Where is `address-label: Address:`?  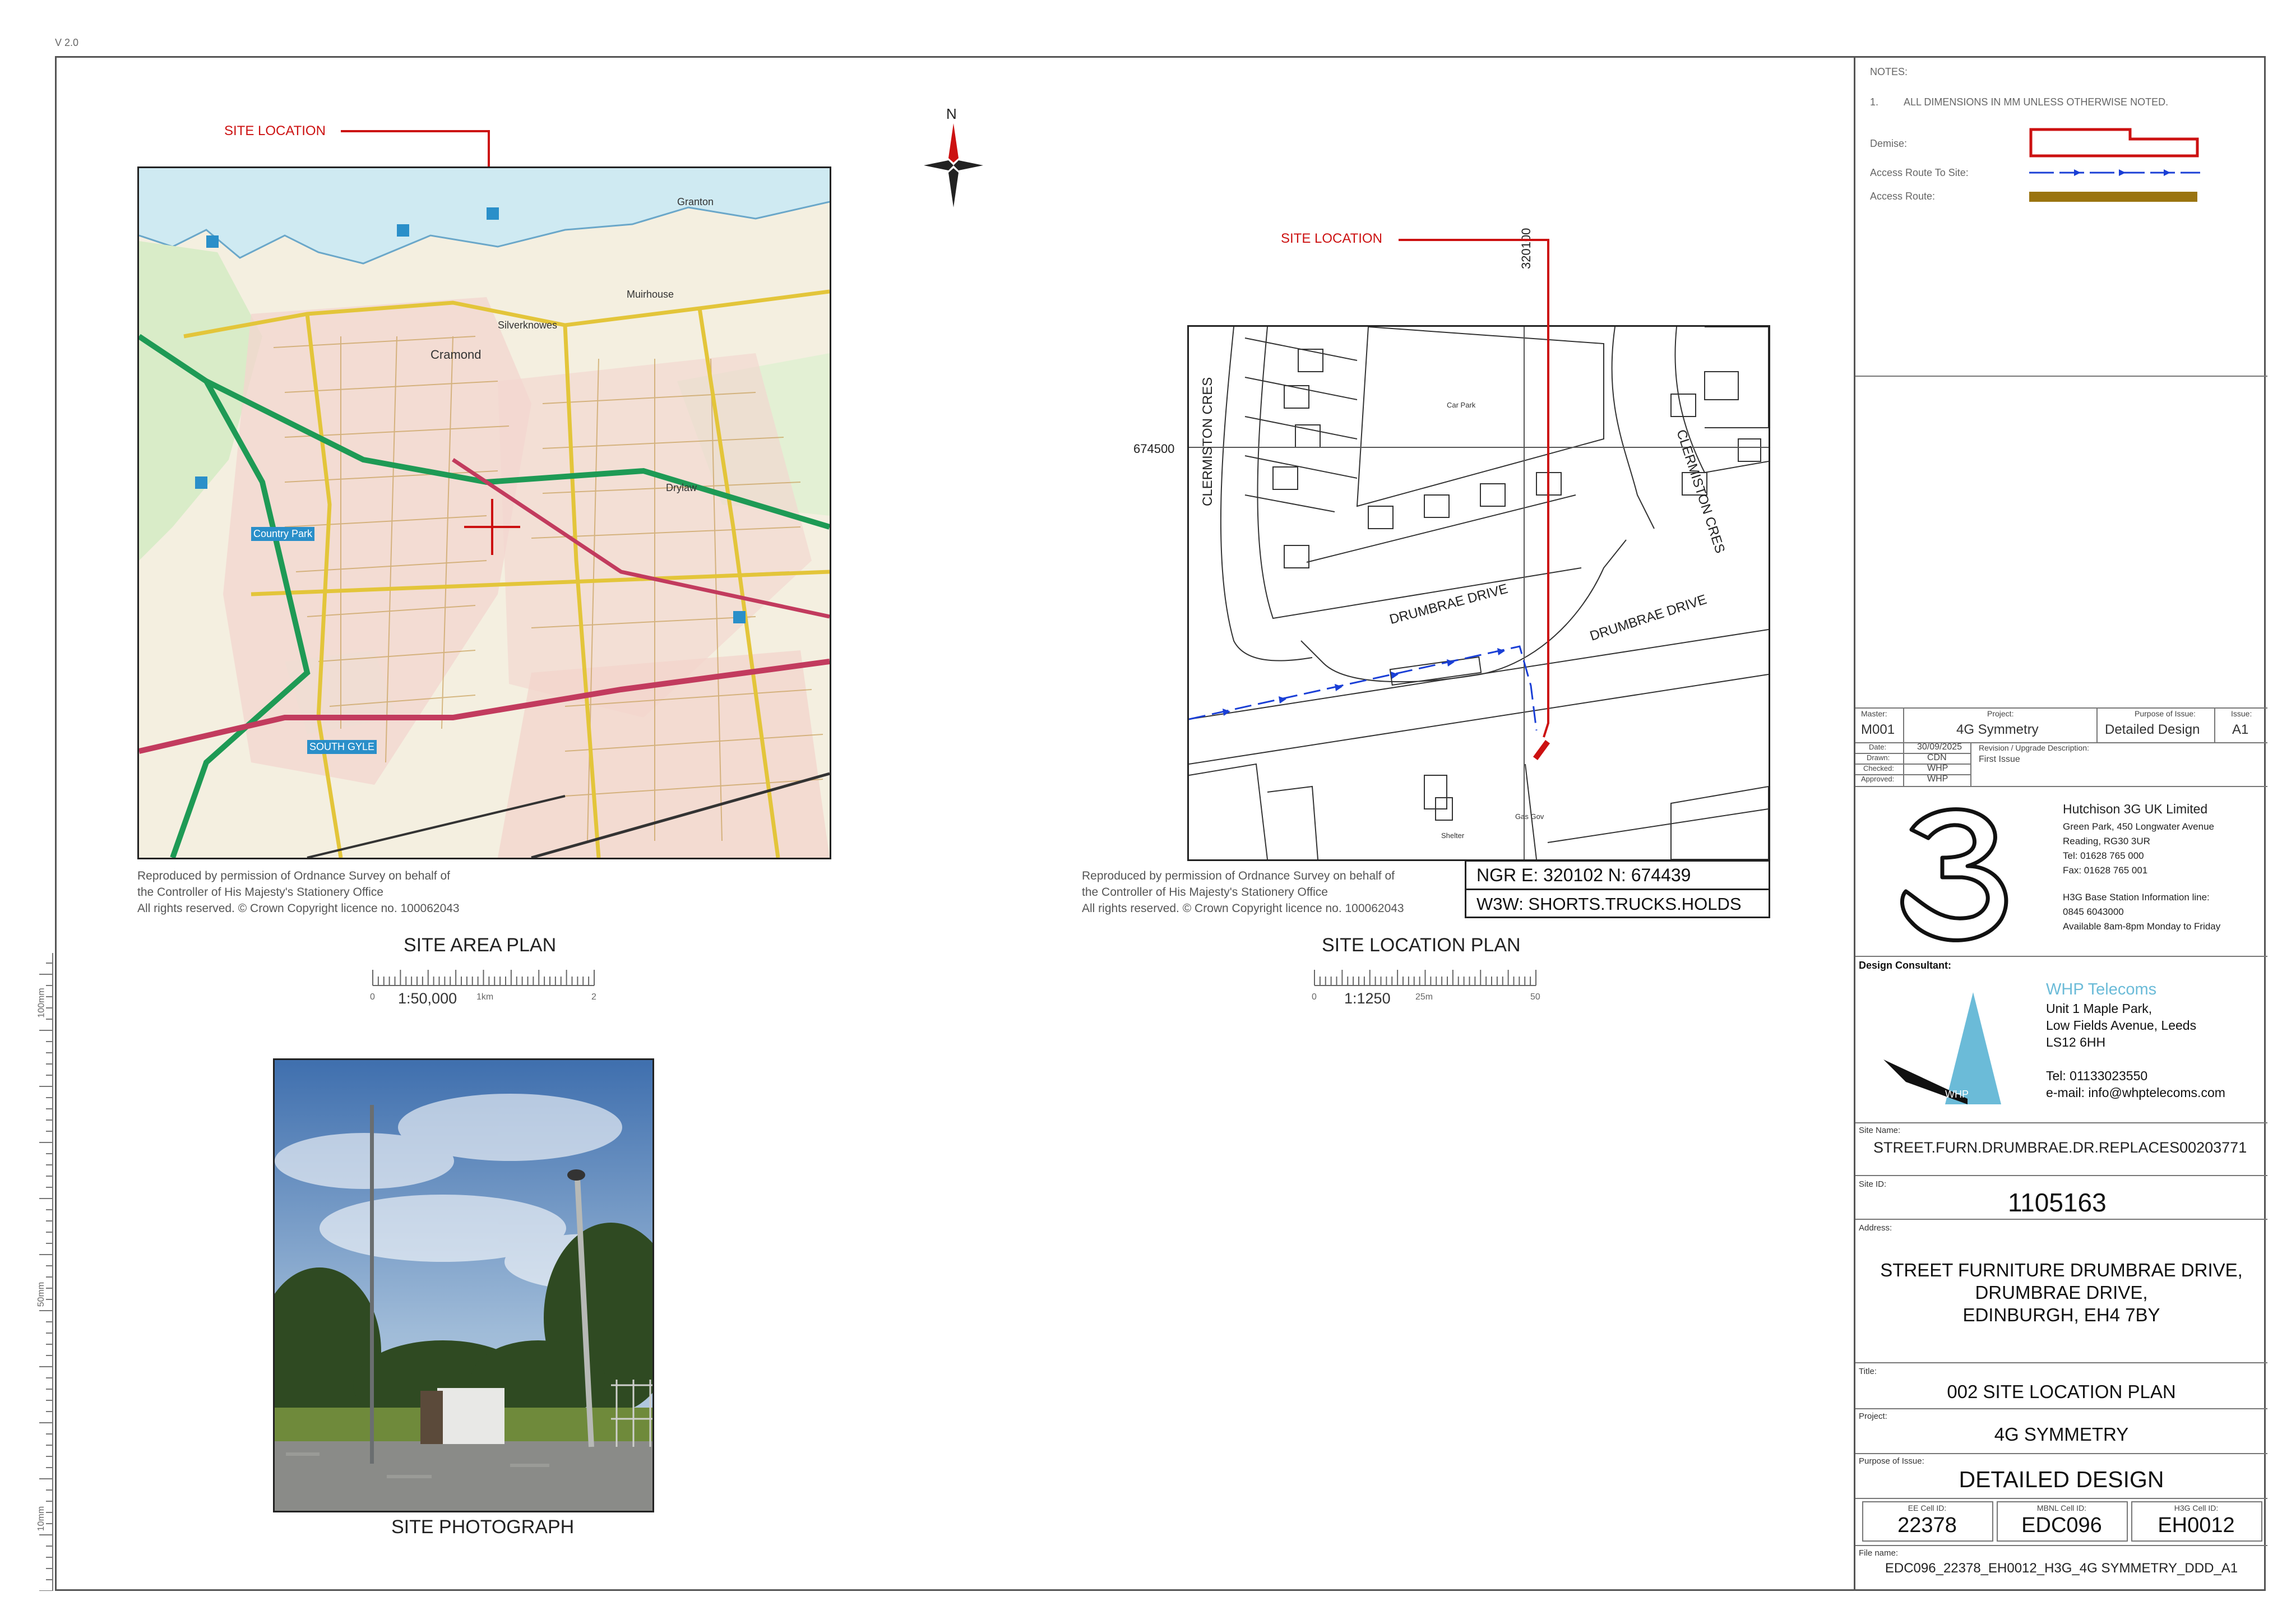
address-label: Address: is located at coordinates (1875, 1228).